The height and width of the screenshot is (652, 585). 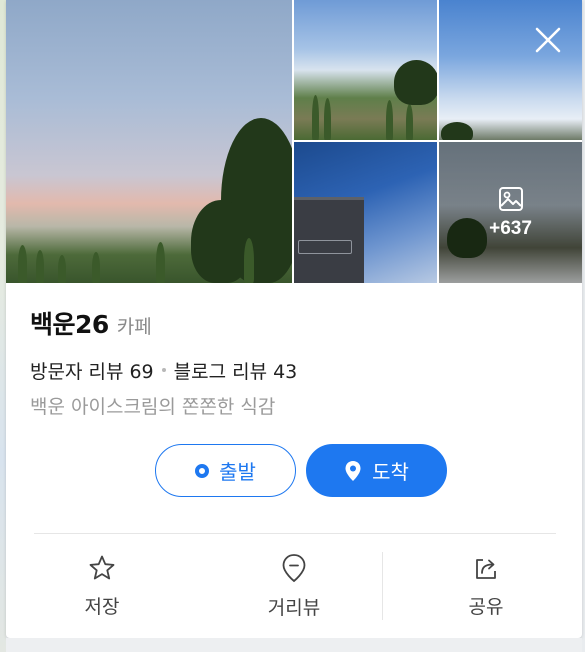 I want to click on close-button, so click(x=548, y=40).